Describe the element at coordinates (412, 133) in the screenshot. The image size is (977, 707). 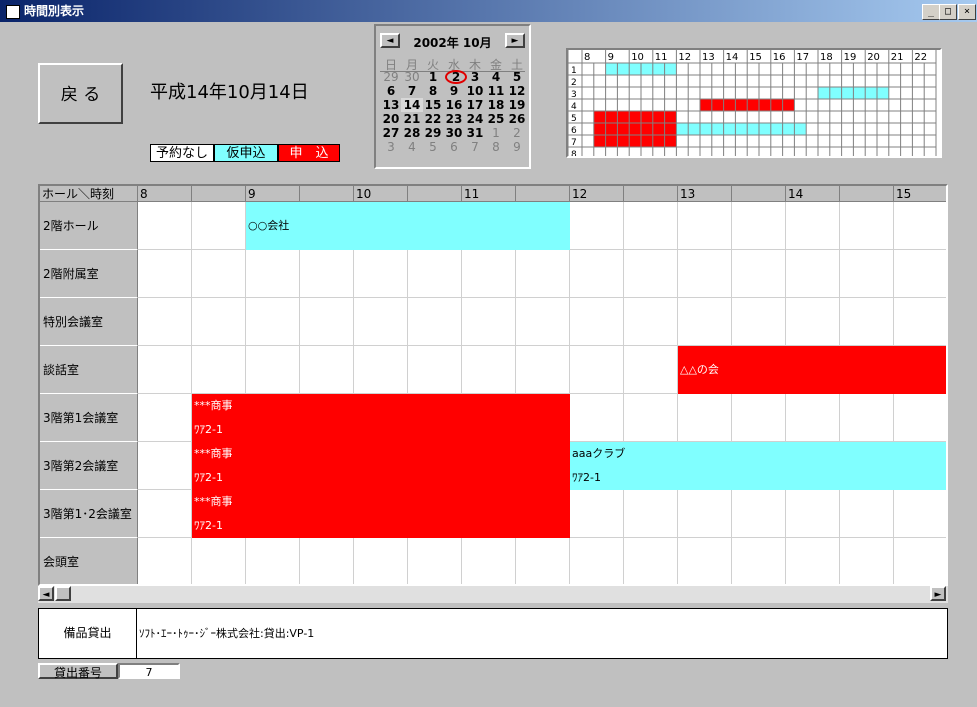
I see `calendar-day: 28` at that location.